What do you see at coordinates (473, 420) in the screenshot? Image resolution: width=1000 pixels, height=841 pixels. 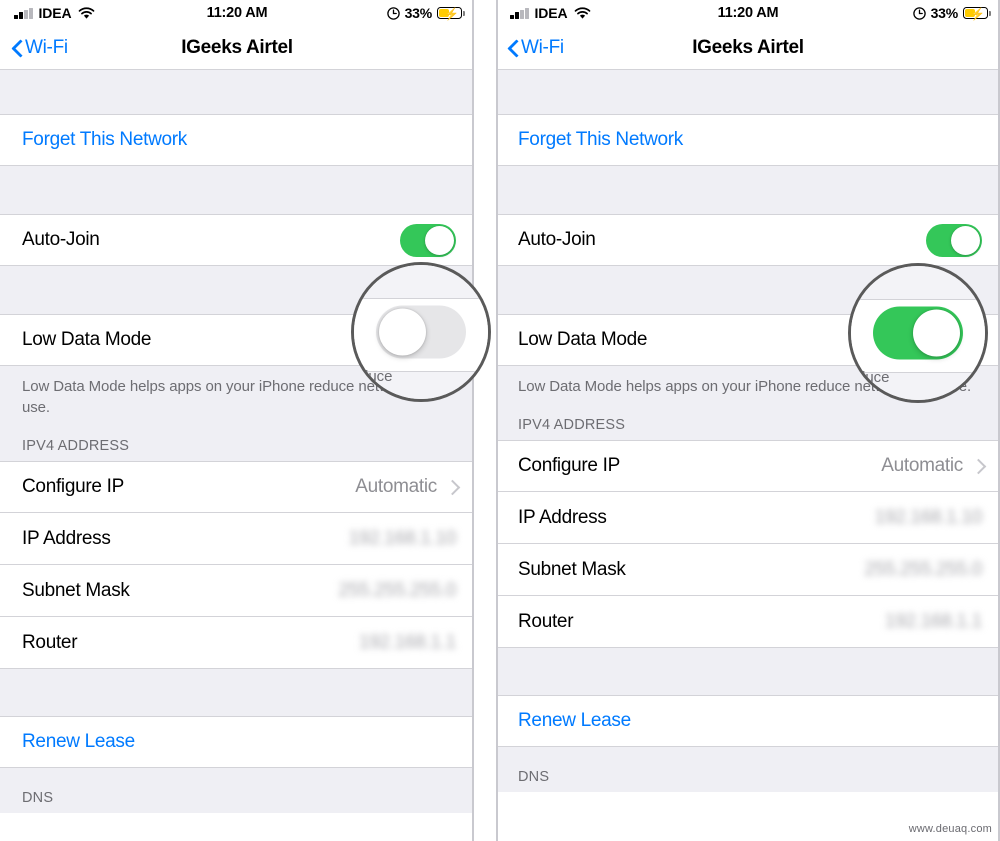 I see `panel-border-right` at bounding box center [473, 420].